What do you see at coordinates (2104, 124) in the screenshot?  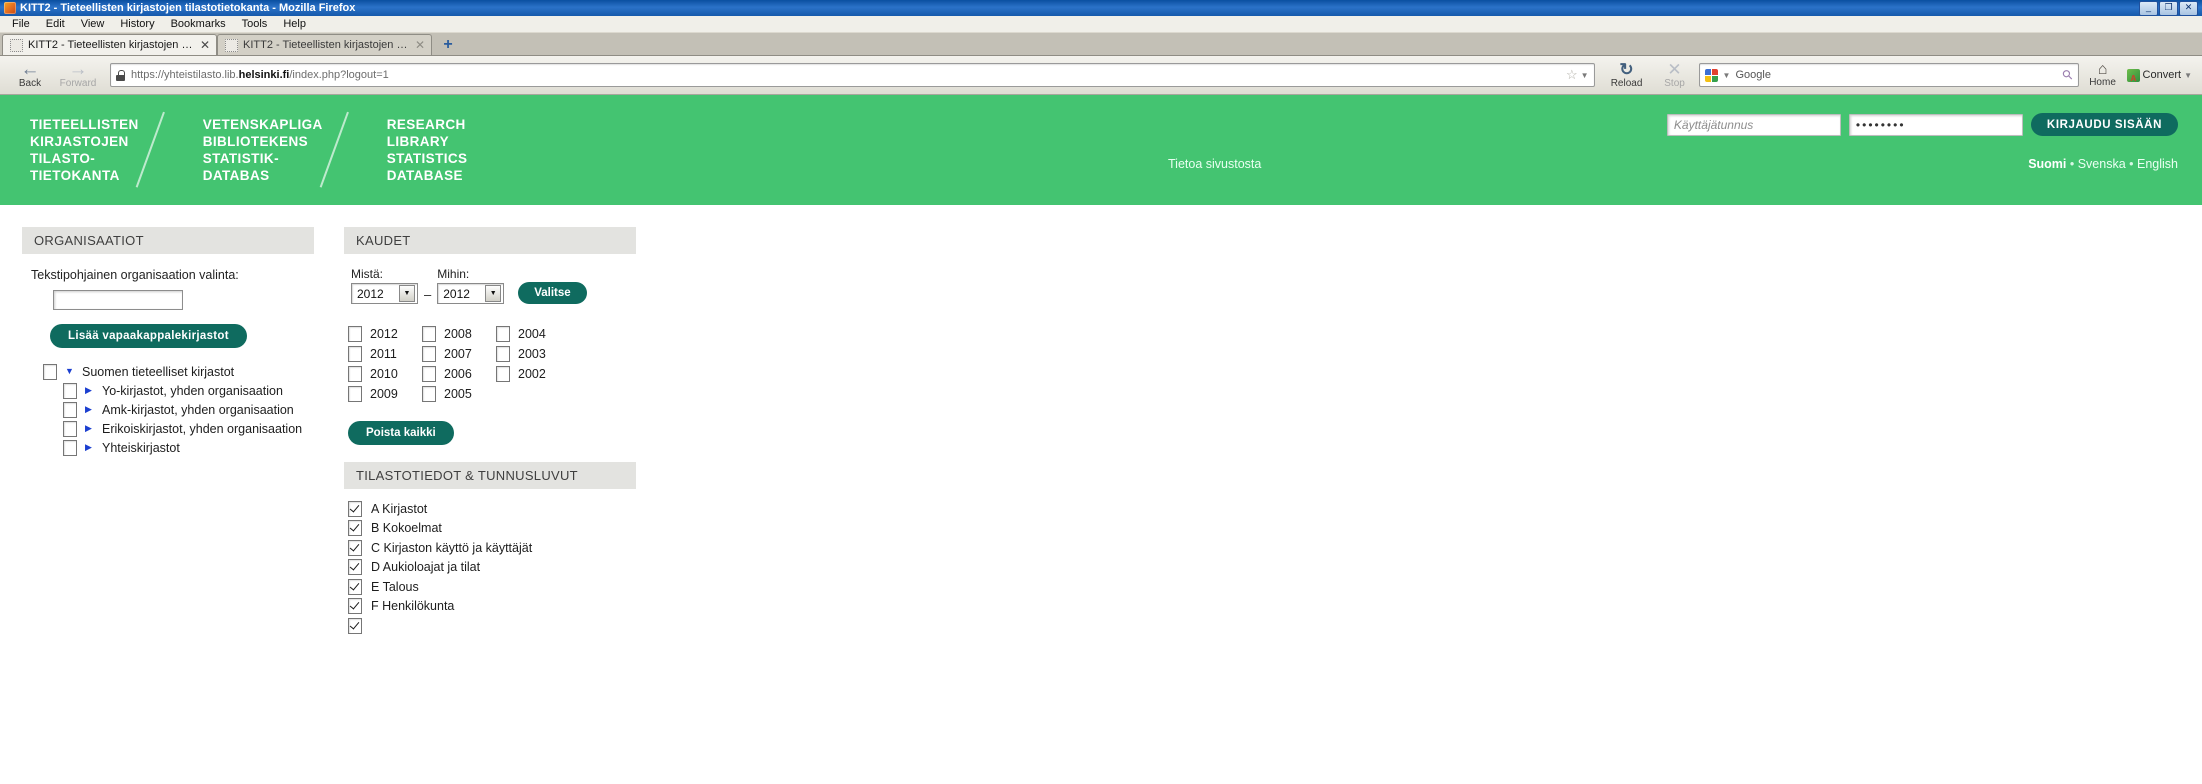 I see `login-button: KIRJAUDU SISÄÄN` at bounding box center [2104, 124].